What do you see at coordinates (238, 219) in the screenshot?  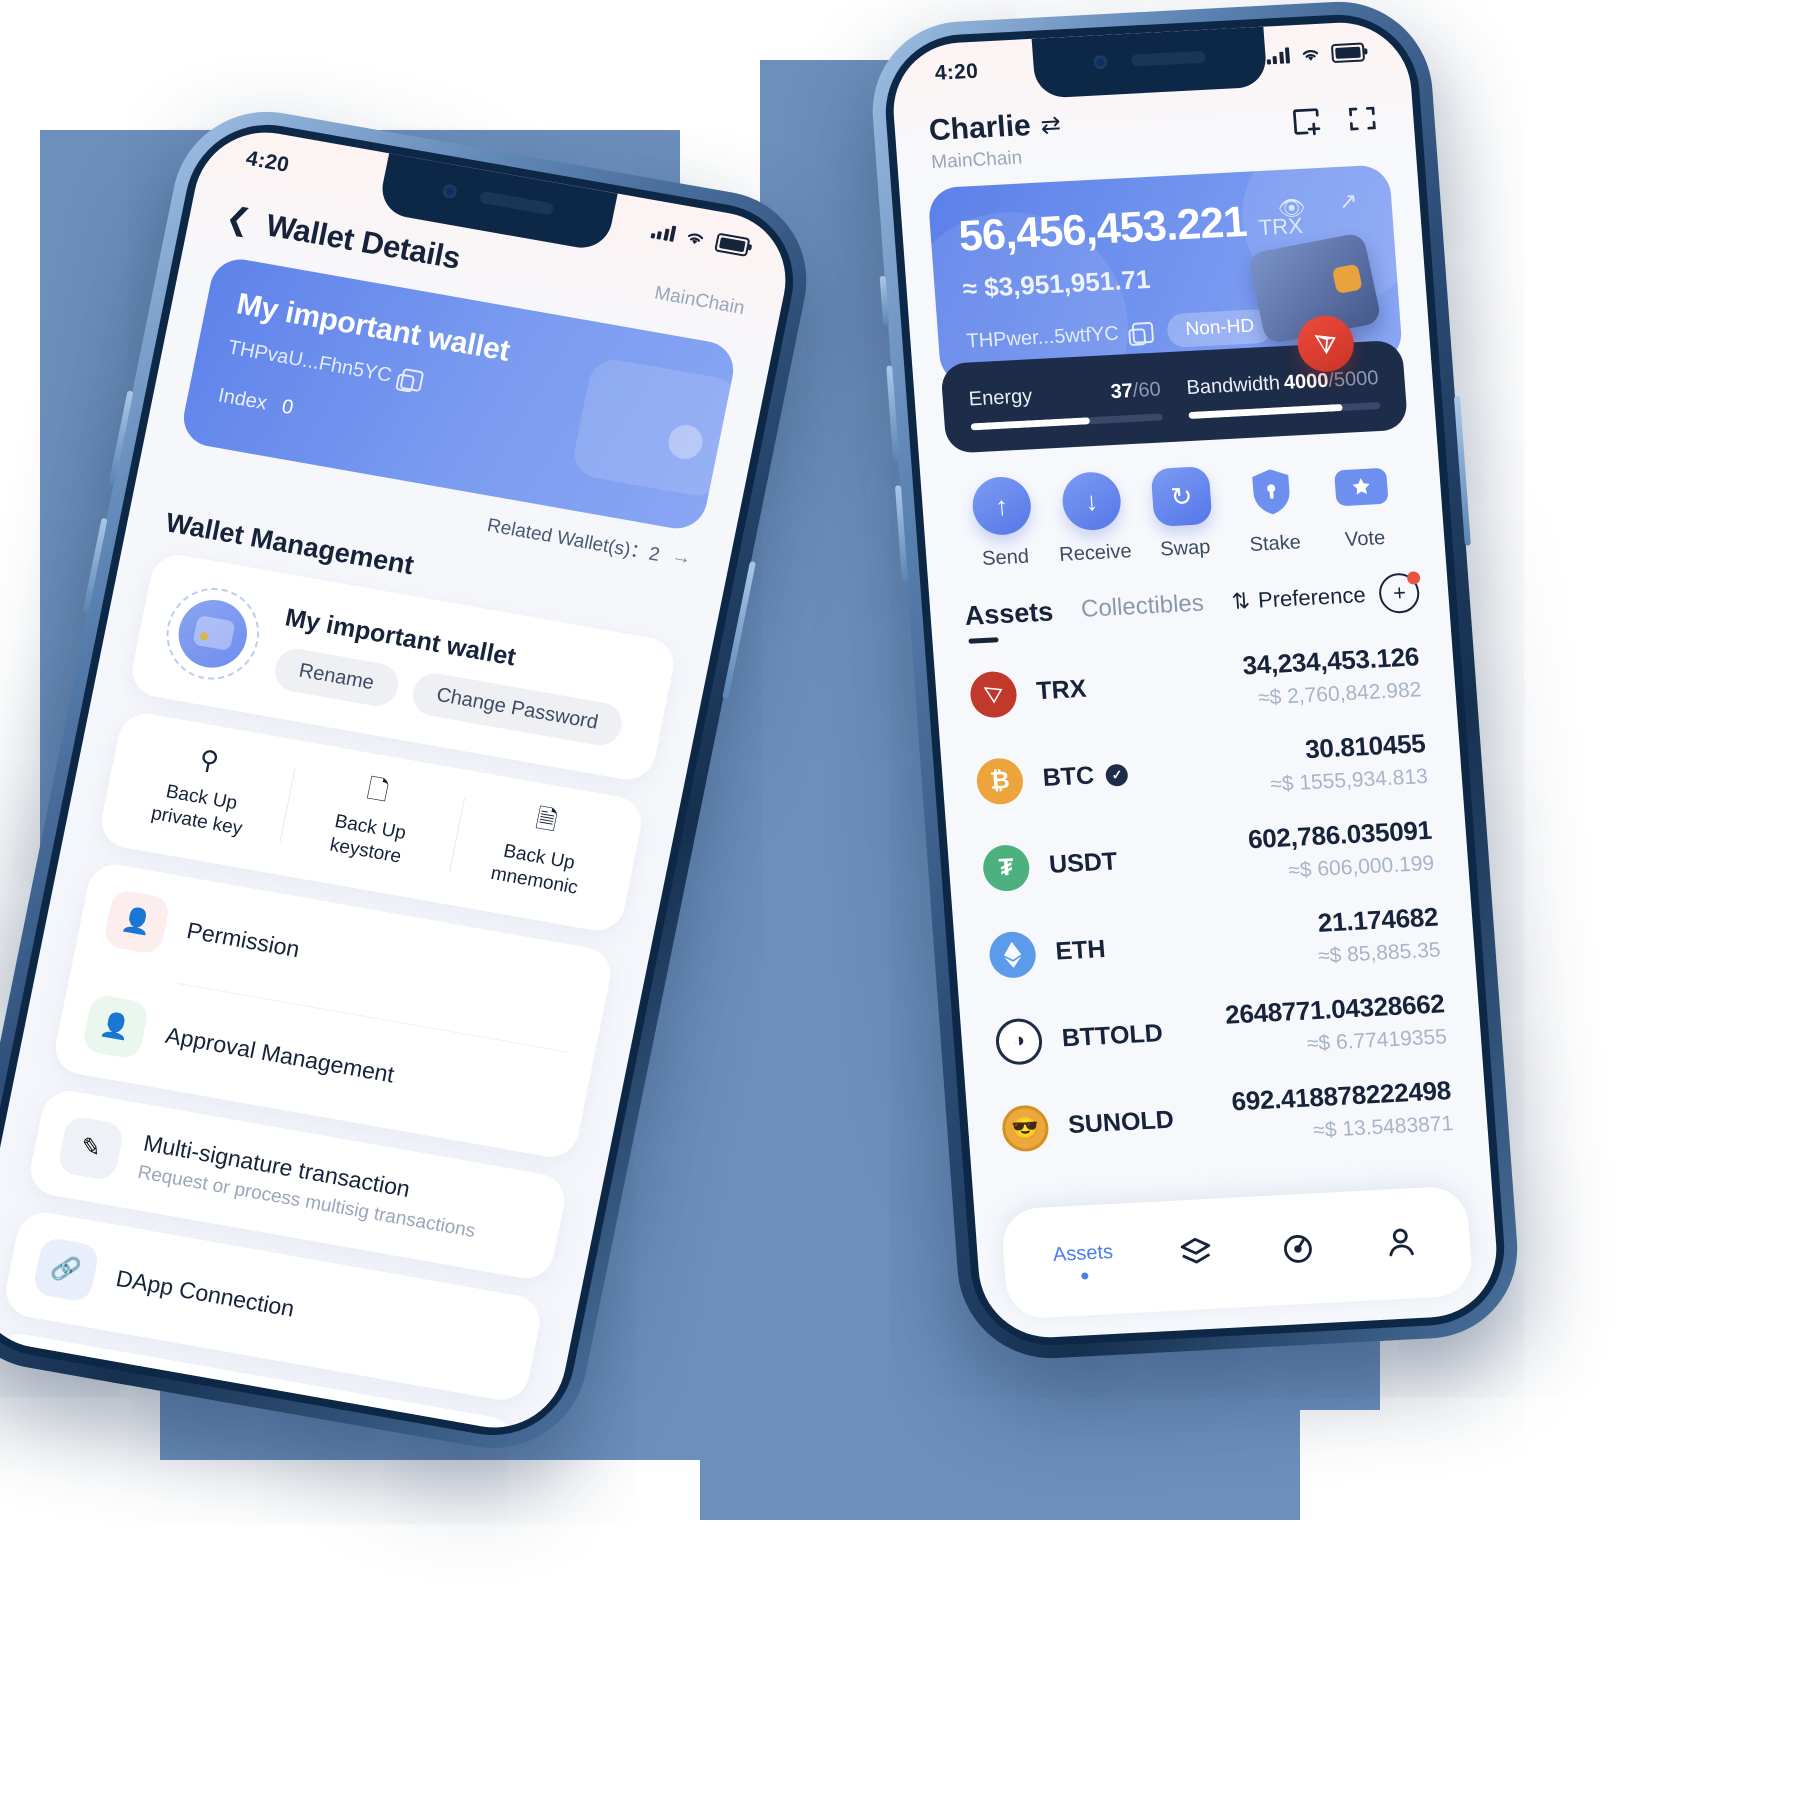 I see `back-button: ❮` at bounding box center [238, 219].